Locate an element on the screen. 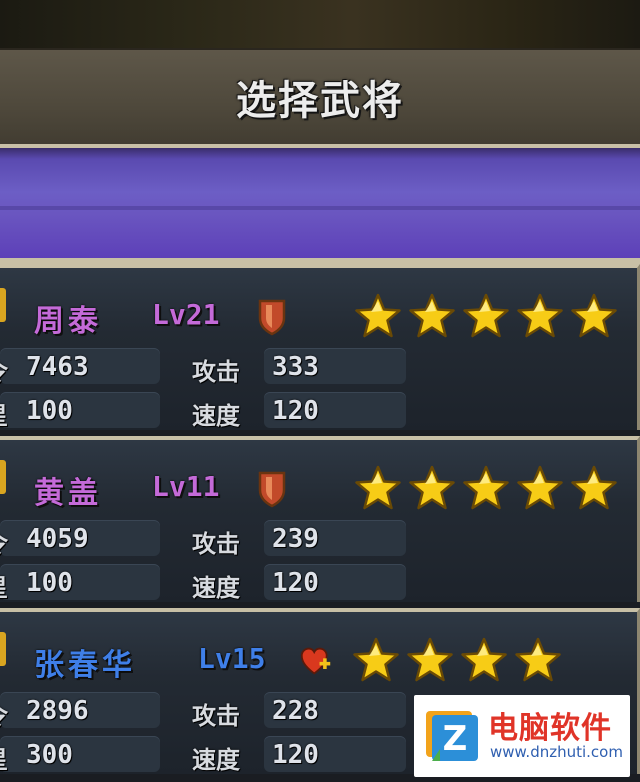 This screenshot has height=782, width=640. svg-text: Z is located at coordinates (455, 739).